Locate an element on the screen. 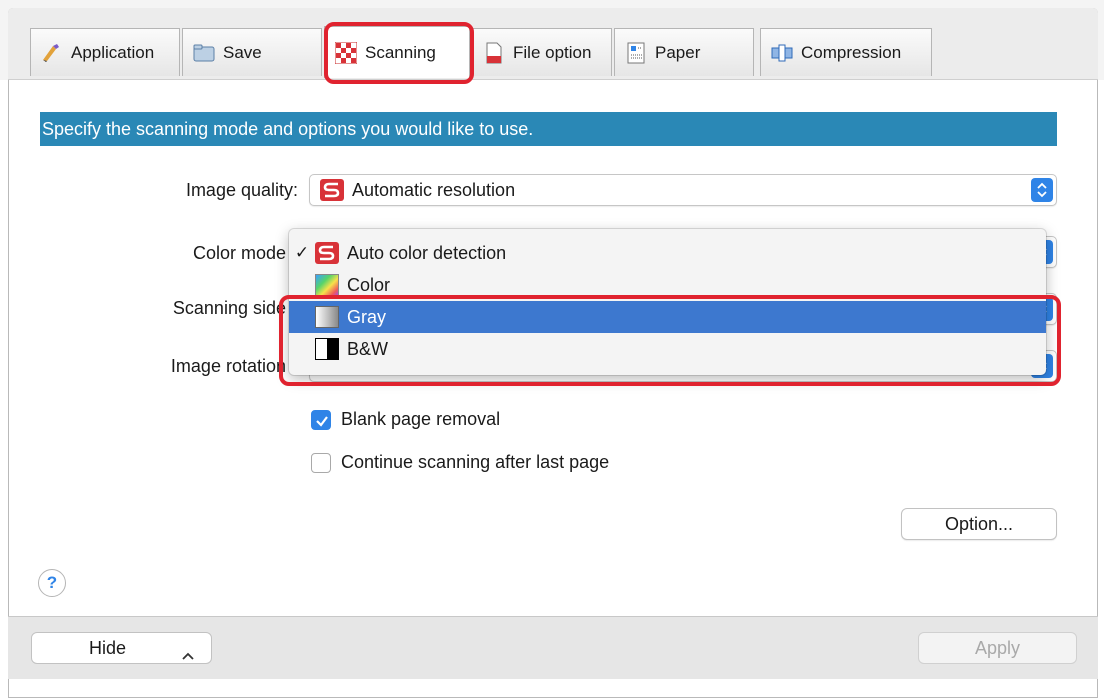  menu-item-auto-color-detection: ✓ Auto color detection is located at coordinates (667, 253).